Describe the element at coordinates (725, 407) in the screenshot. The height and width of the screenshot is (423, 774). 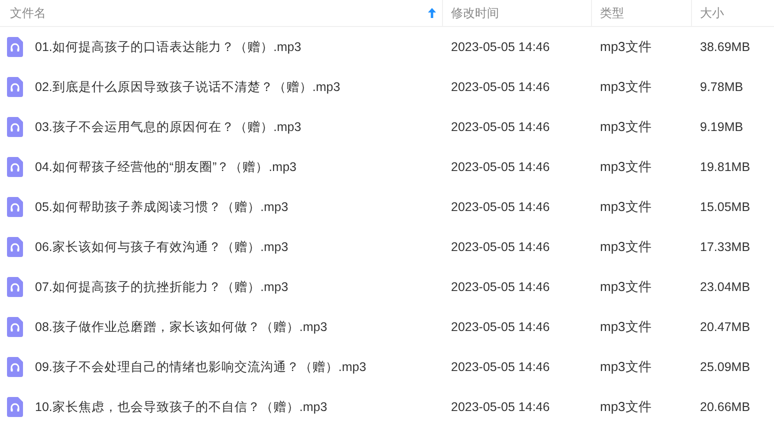
I see `file-size: 20.66MB` at that location.